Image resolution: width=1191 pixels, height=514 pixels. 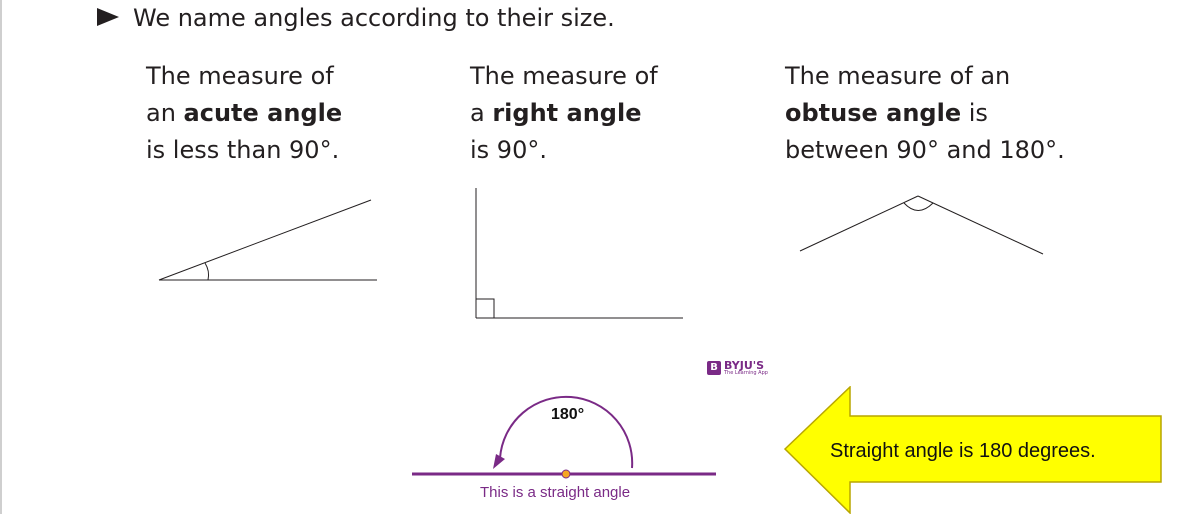 I want to click on vertex-dot, so click(x=566, y=474).